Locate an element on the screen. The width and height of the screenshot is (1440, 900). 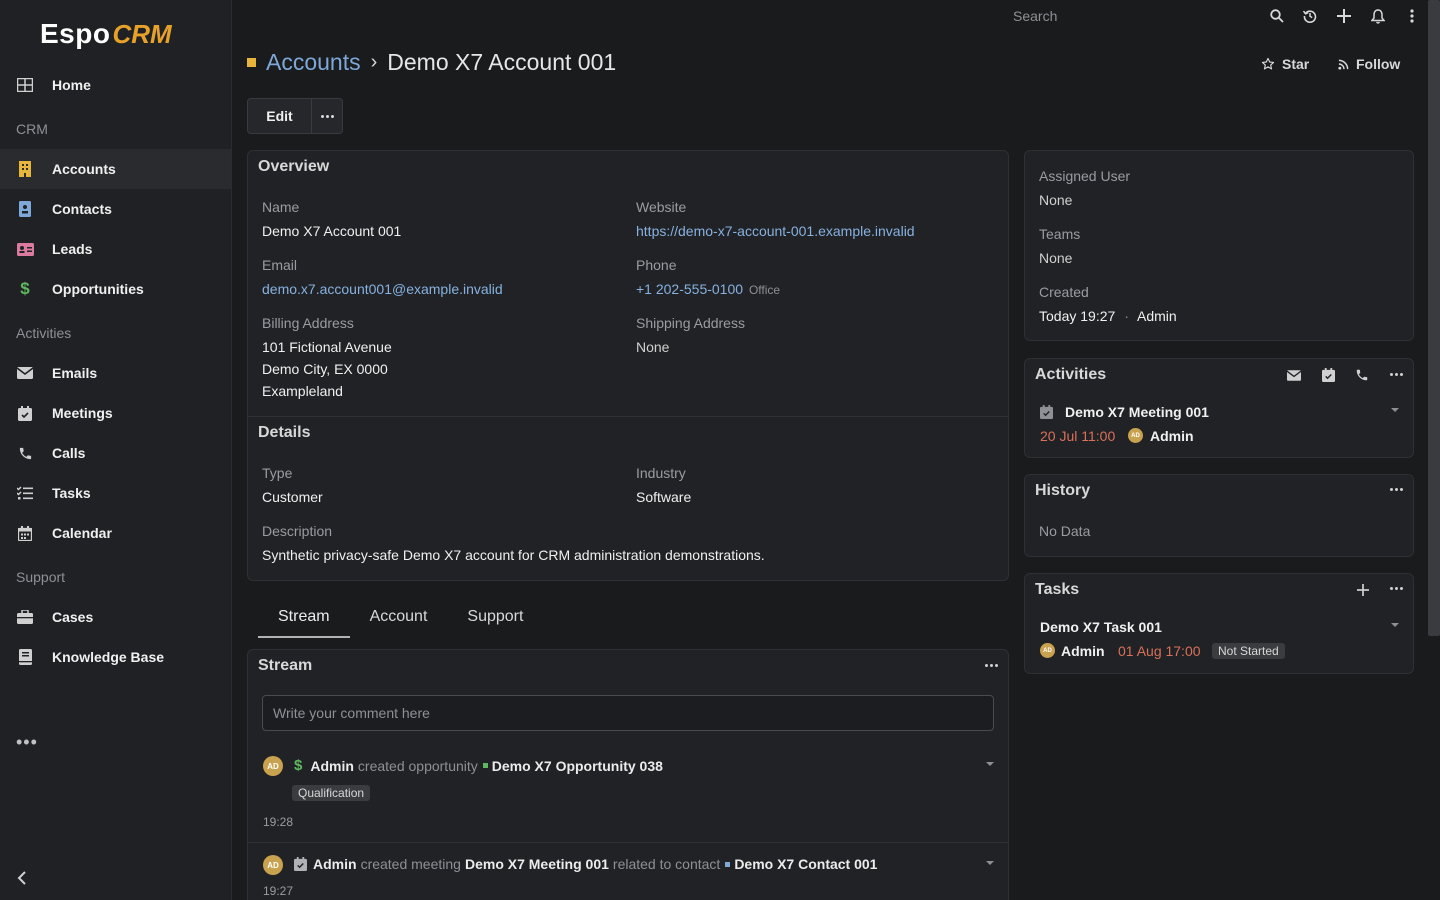
page-title: Demo X7 Account 001 is located at coordinates (502, 62).